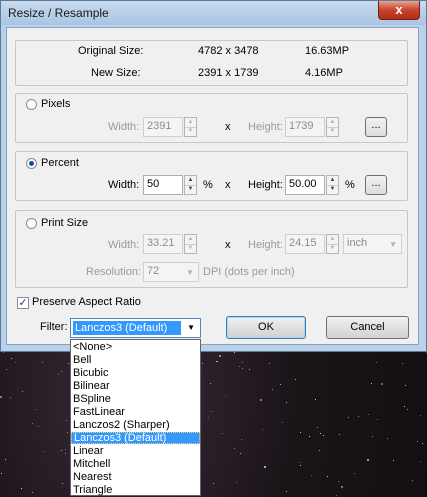 This screenshot has height=497, width=427. Describe the element at coordinates (65, 223) in the screenshot. I see `print-size-label: Print Size` at that location.